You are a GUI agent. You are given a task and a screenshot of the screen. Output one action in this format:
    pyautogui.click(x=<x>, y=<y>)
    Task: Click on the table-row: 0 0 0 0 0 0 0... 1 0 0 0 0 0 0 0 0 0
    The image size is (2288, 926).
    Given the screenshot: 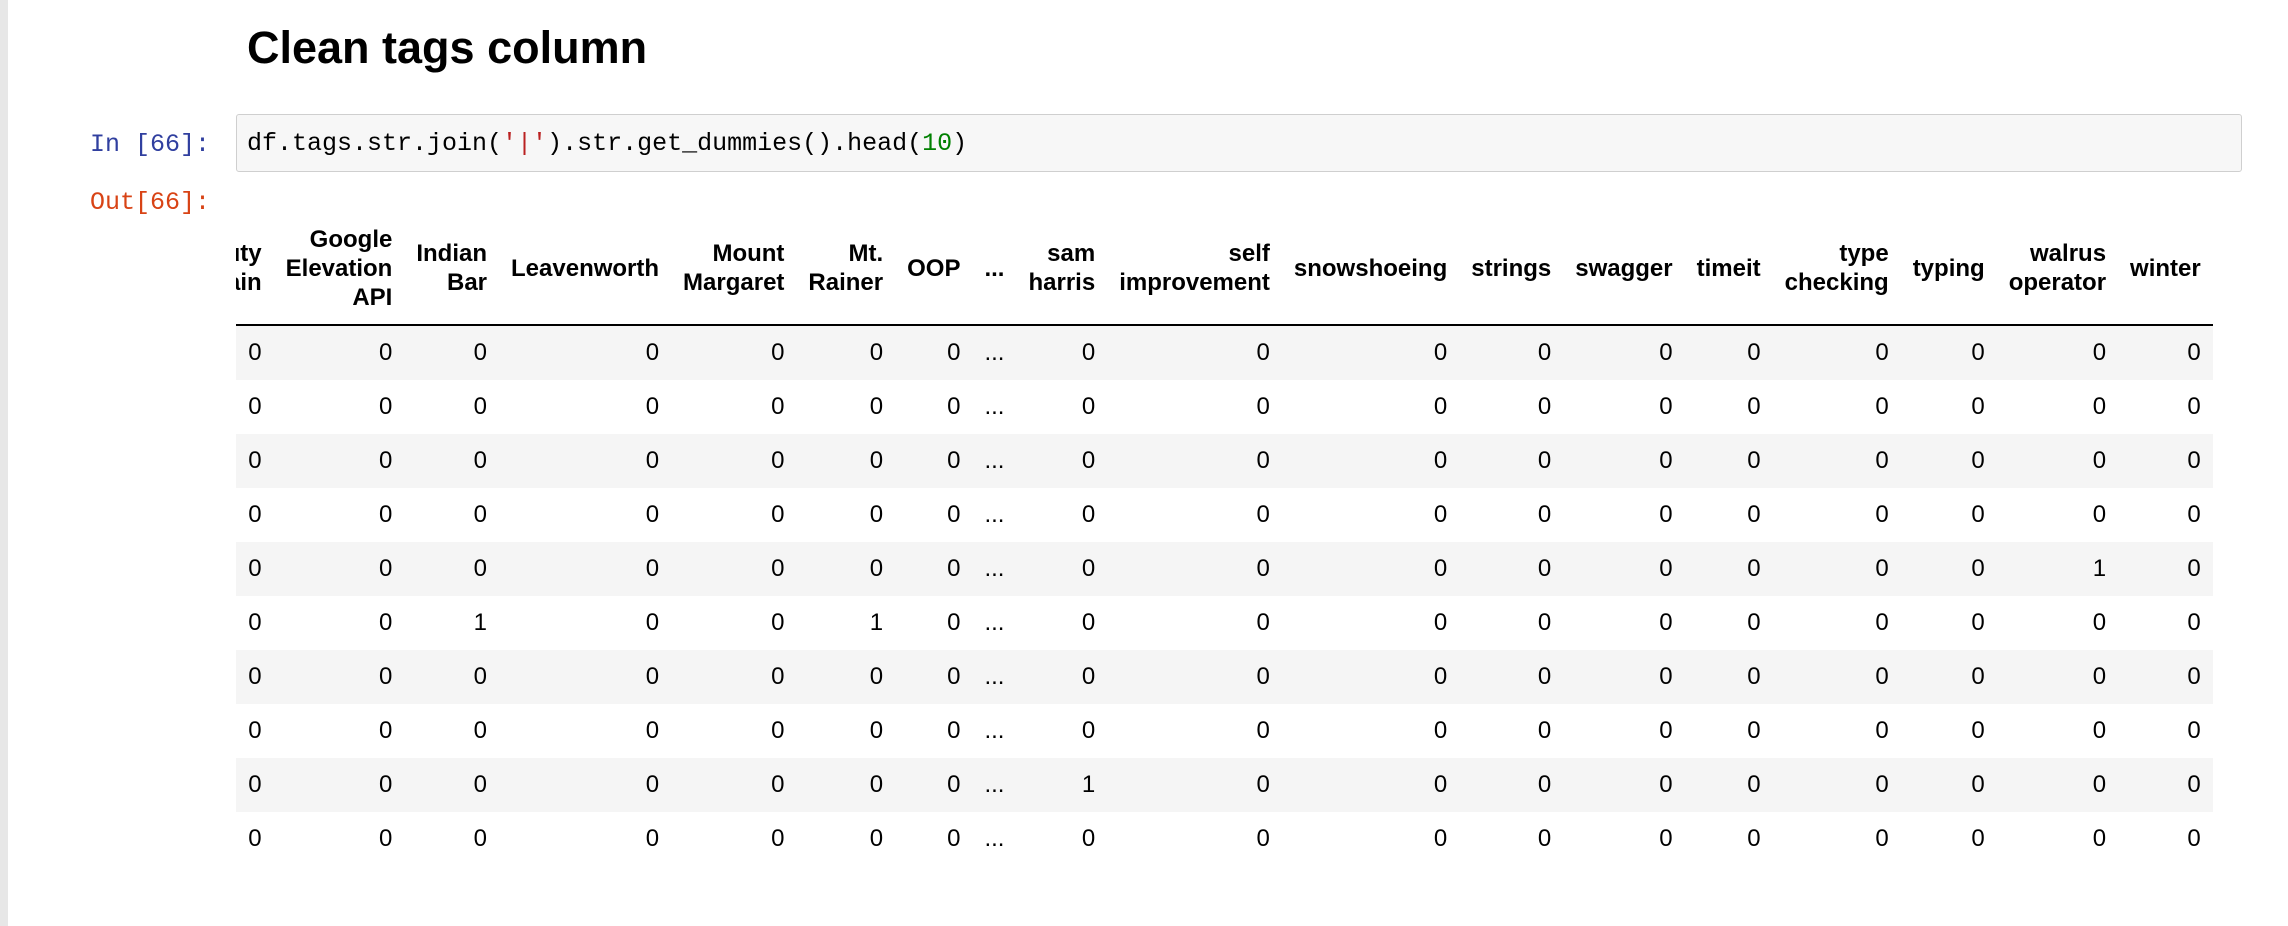 What is the action you would take?
    pyautogui.click(x=1224, y=785)
    